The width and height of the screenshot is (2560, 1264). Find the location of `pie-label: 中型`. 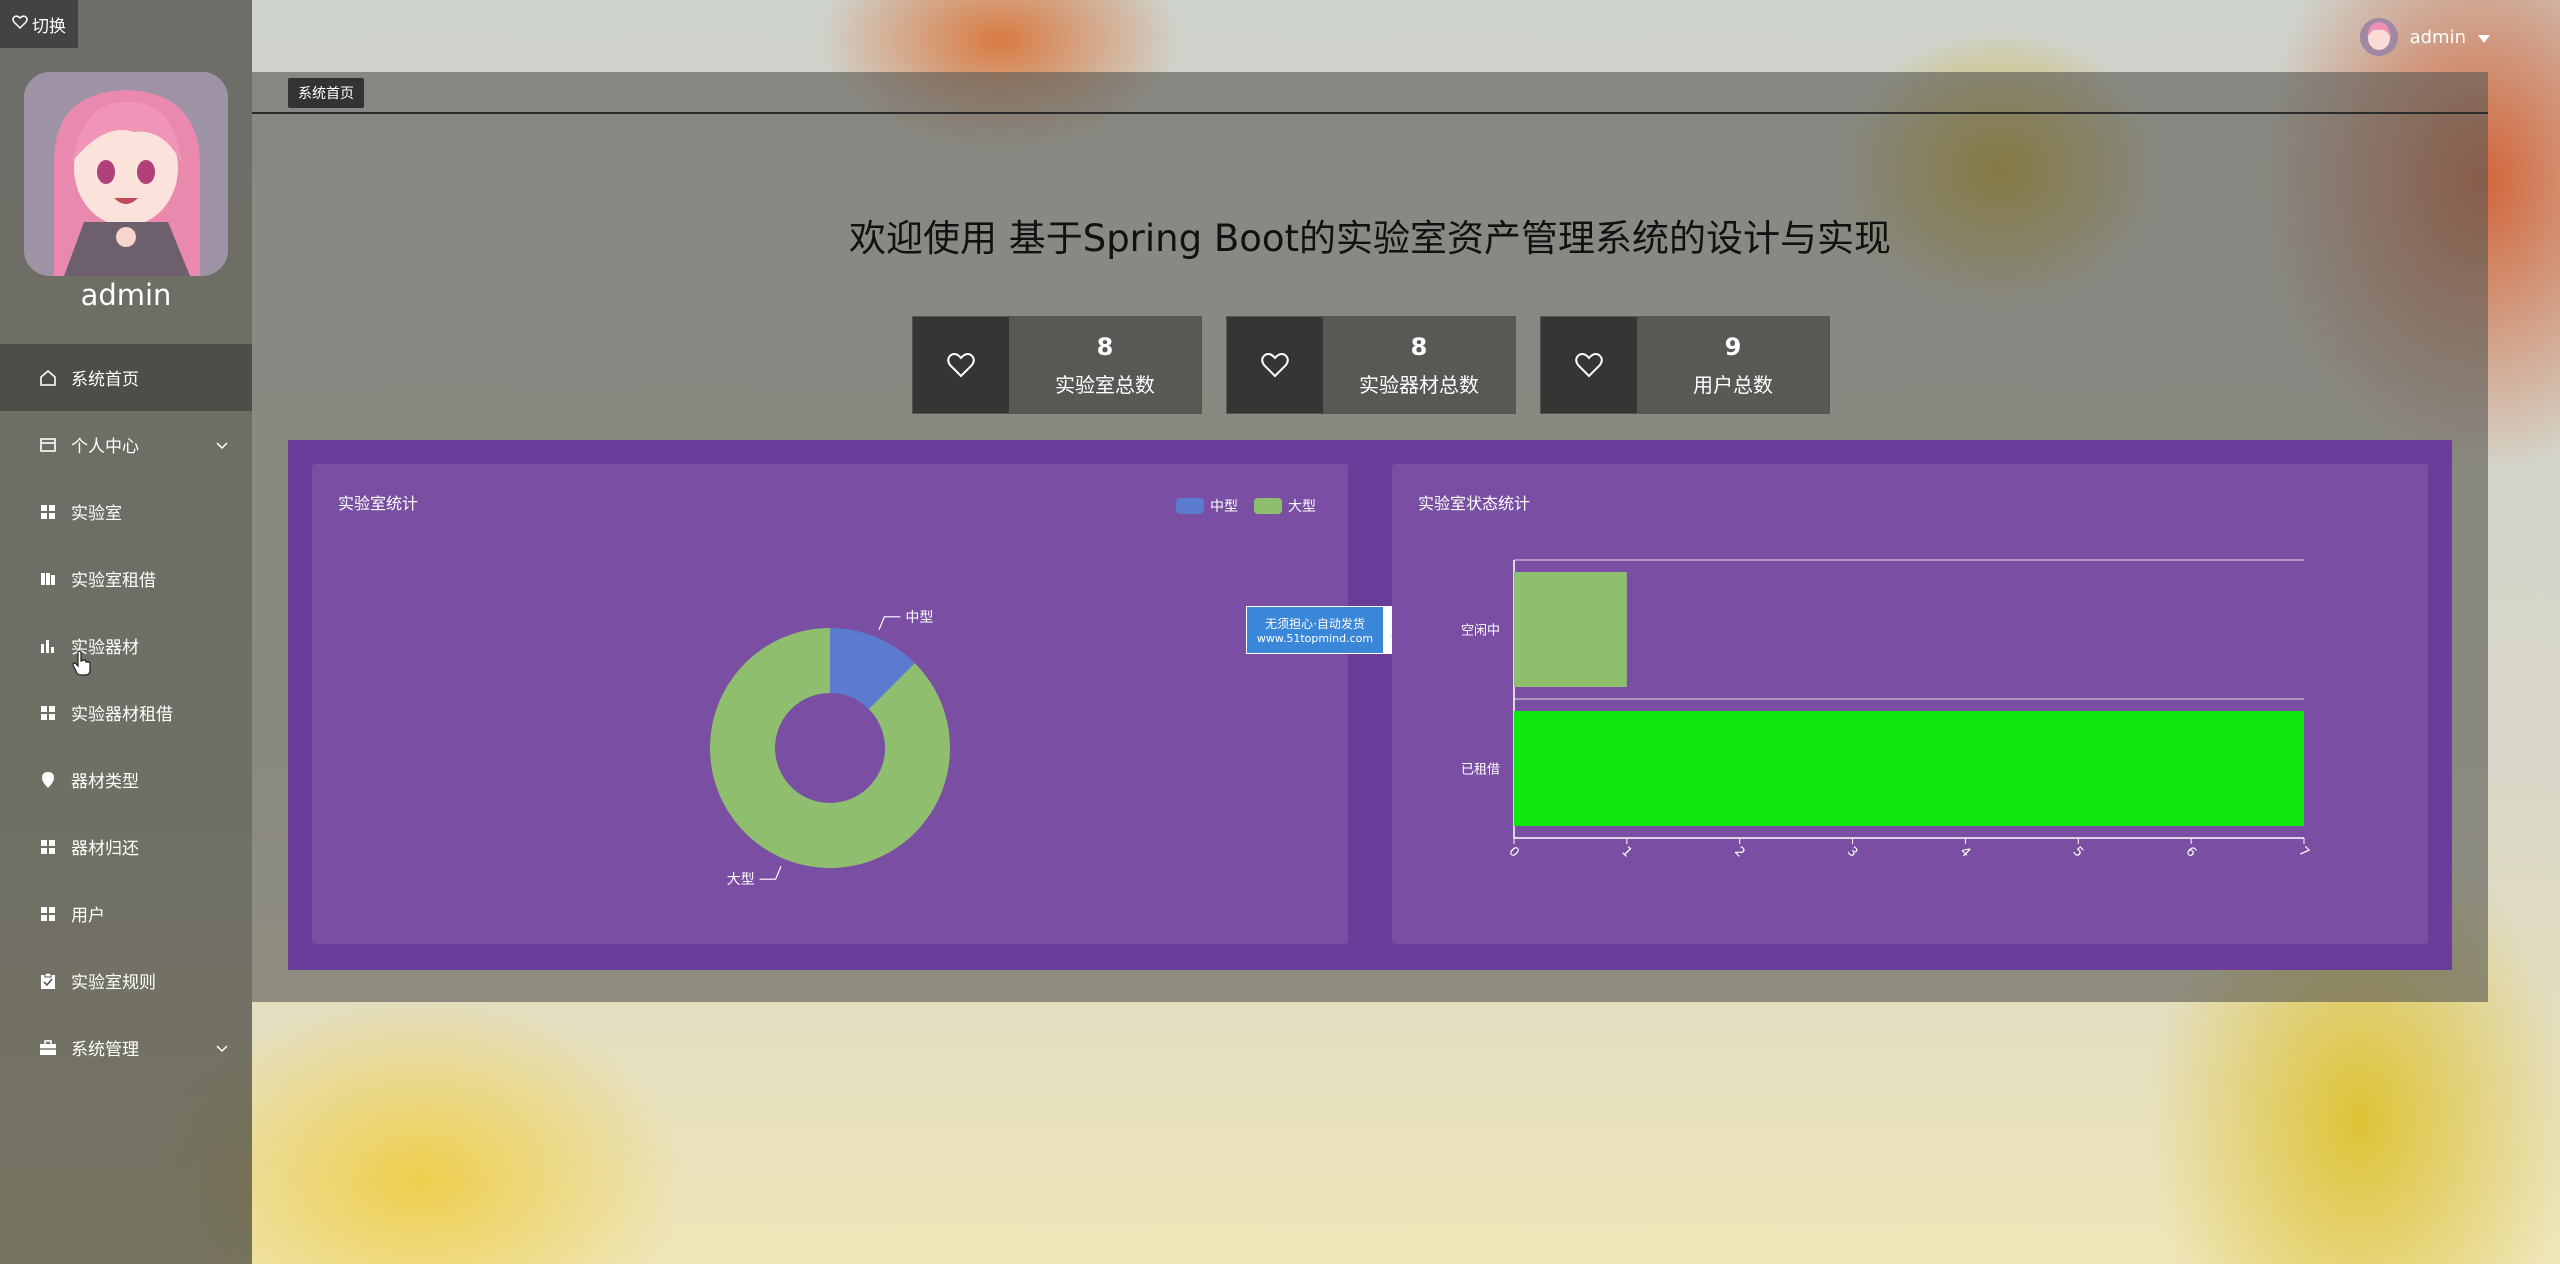

pie-label: 中型 is located at coordinates (919, 618).